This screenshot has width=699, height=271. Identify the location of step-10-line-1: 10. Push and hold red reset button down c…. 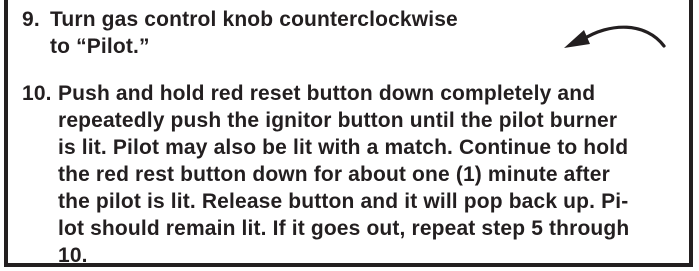
(309, 93).